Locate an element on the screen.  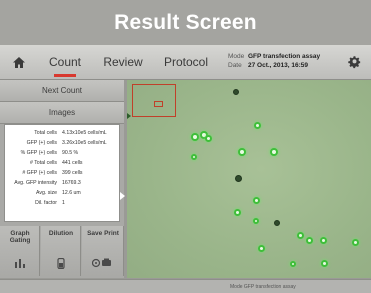
result-row: Avg. GFP intensity 16769.3 is located at coordinates (63, 183).